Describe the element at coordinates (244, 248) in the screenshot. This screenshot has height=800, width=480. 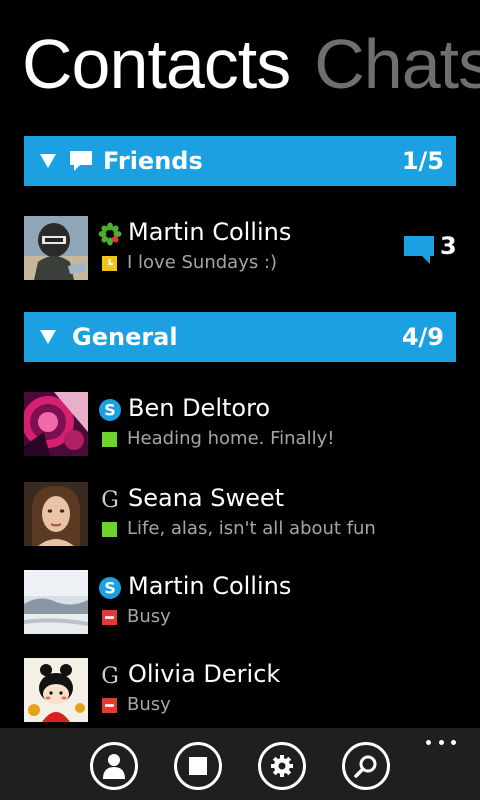
I see `contact-row: Martin Collins I love Sundays :) 3` at that location.